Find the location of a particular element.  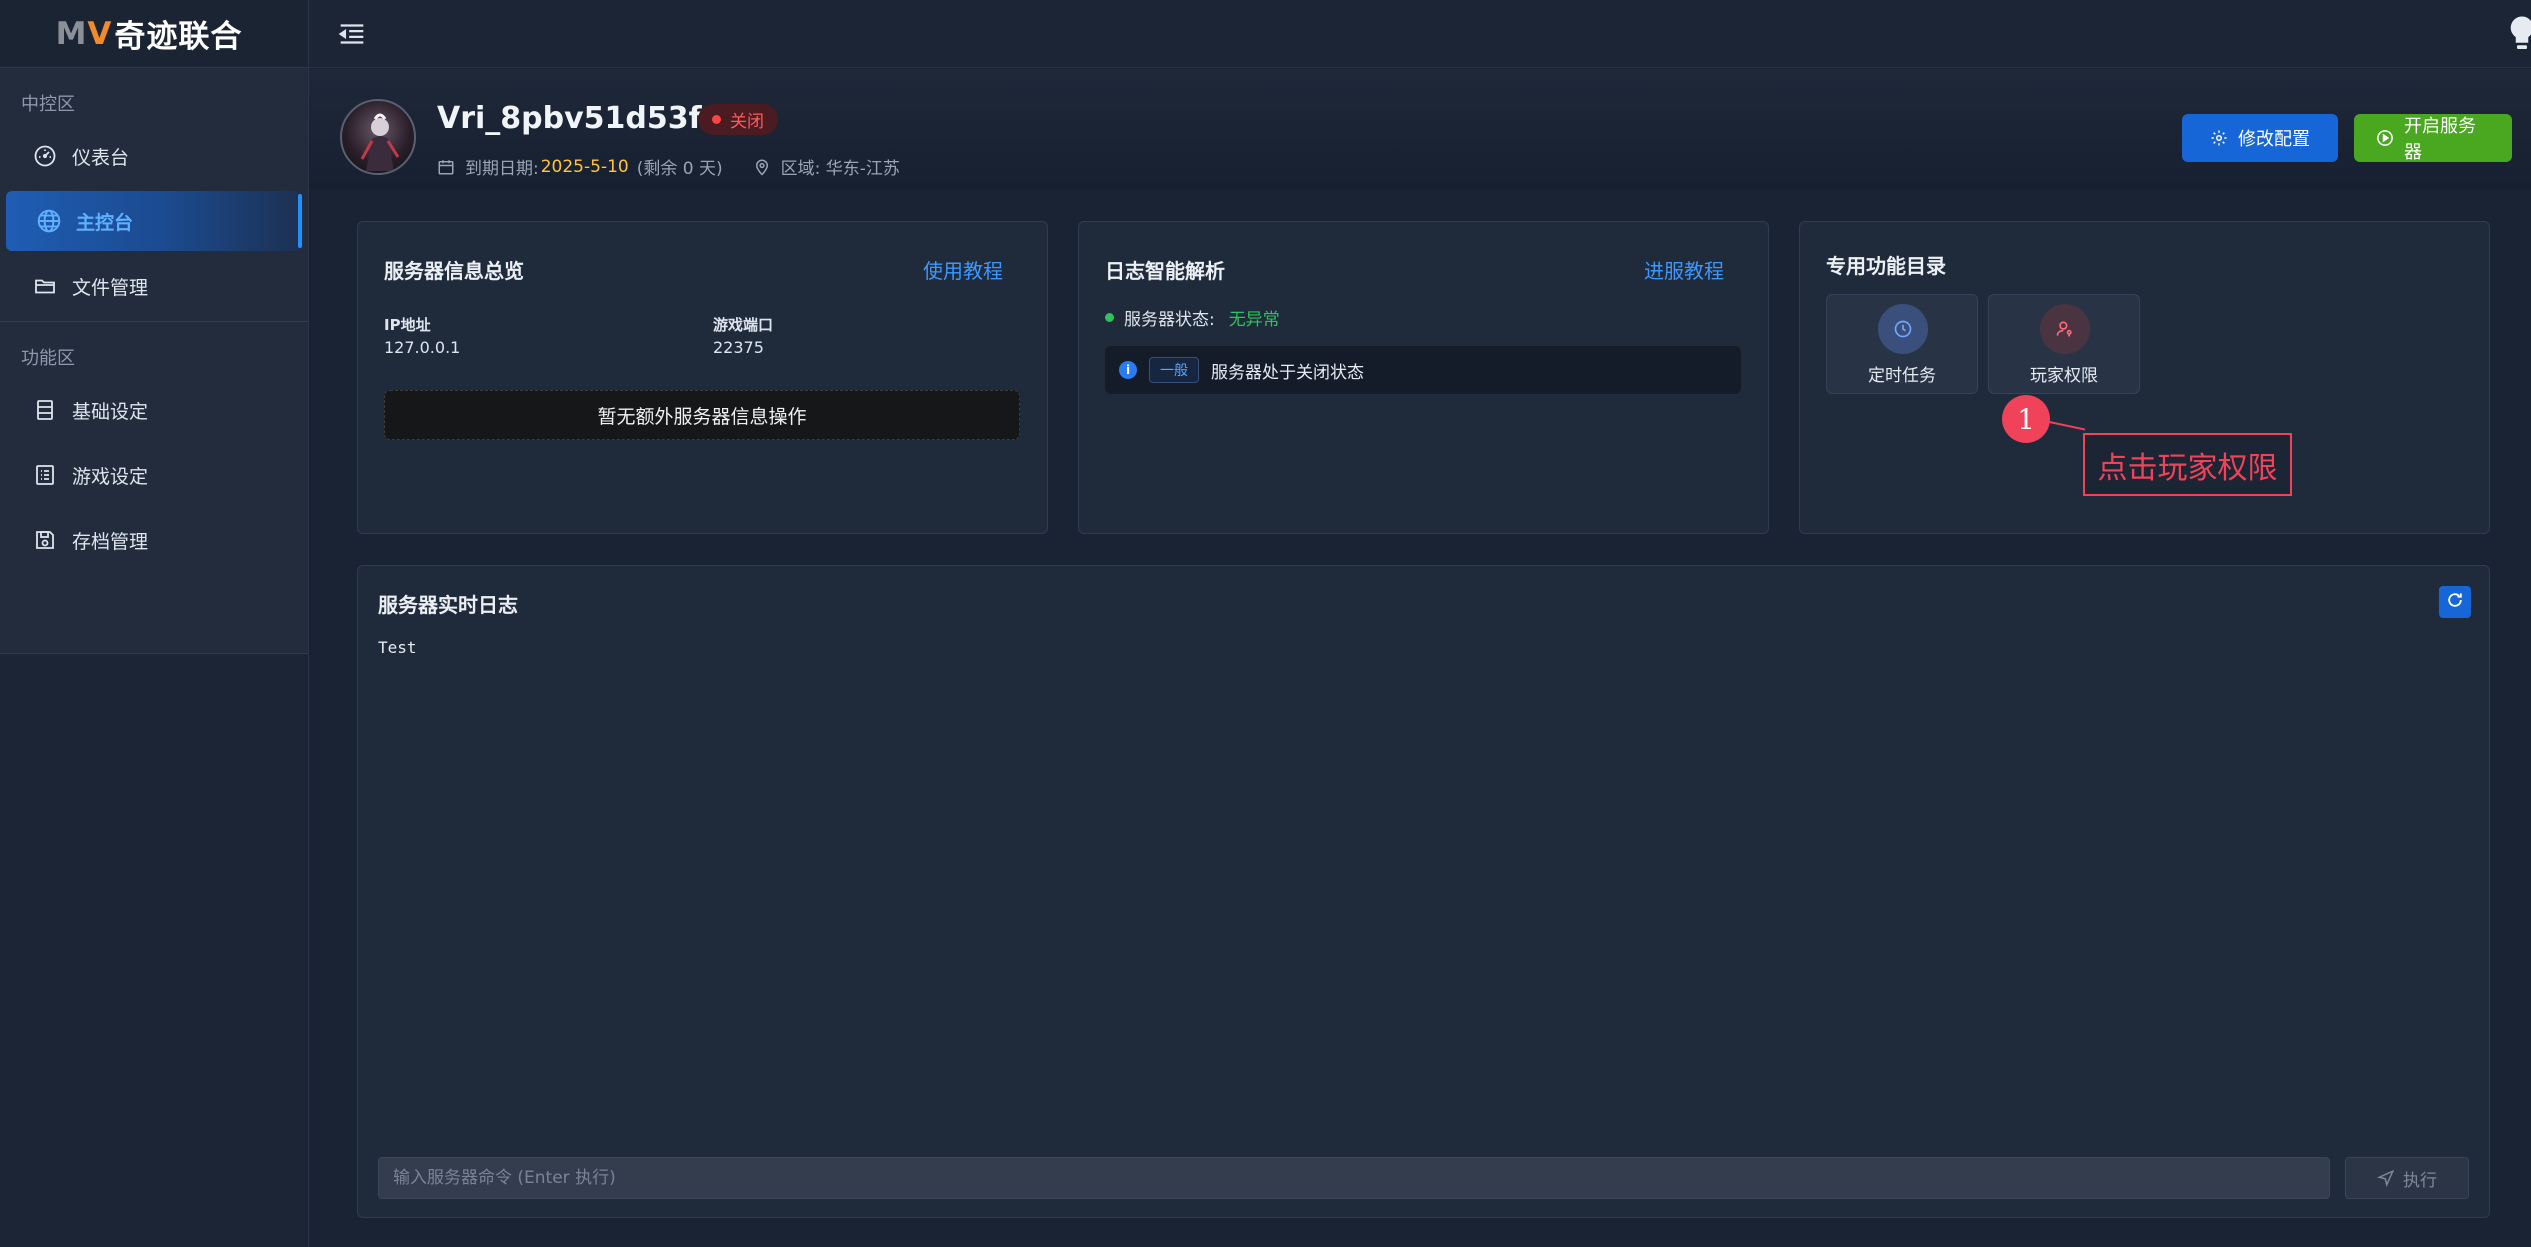

expire-date: 2025-5-10 is located at coordinates (584, 166).